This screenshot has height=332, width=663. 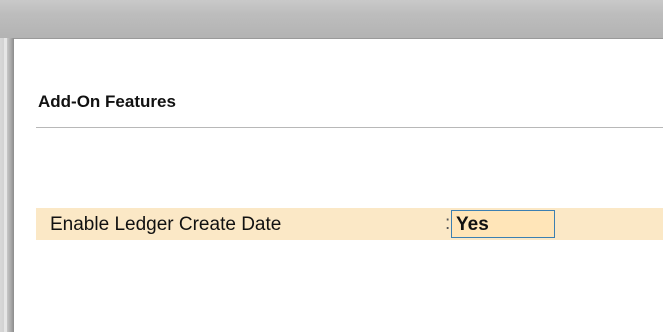 What do you see at coordinates (503, 224) in the screenshot?
I see `option-value-field: Yes` at bounding box center [503, 224].